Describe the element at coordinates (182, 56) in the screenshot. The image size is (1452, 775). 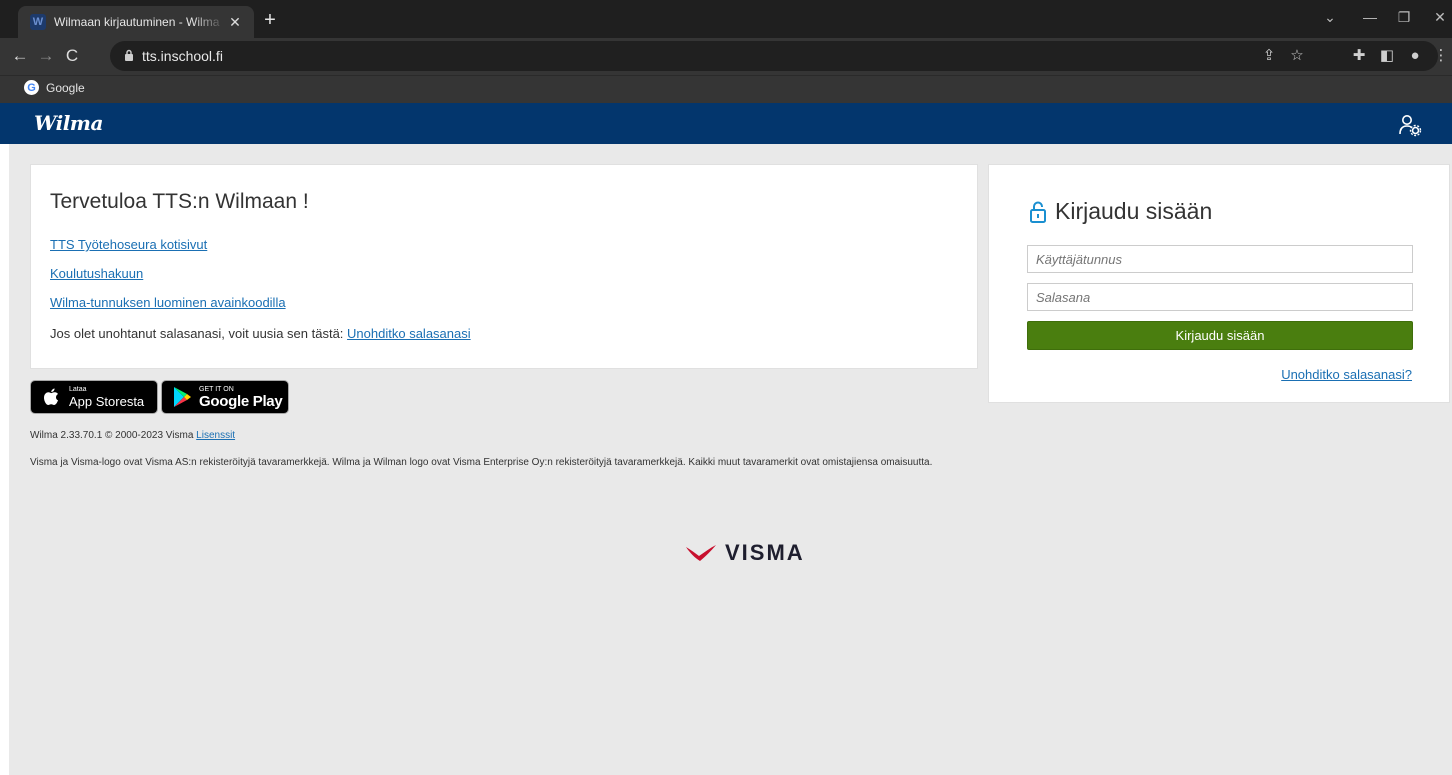
I see `url-text: tts.inschool.fi` at that location.